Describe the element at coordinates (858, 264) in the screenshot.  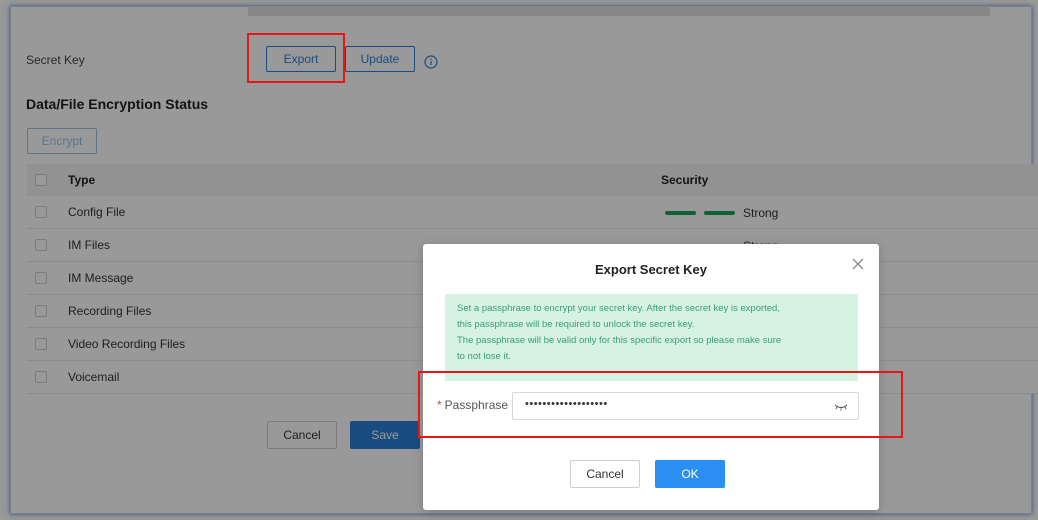
I see `close-icon` at that location.